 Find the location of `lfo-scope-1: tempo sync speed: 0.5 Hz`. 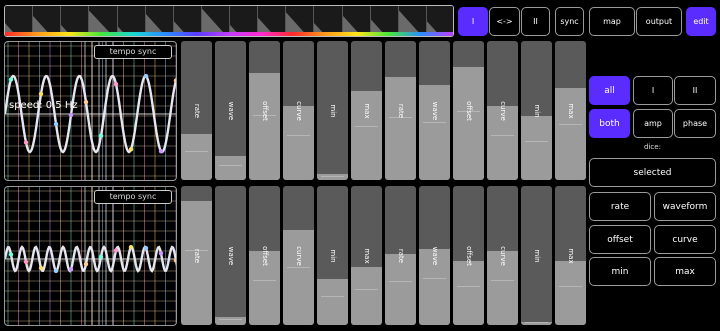

lfo-scope-1: tempo sync speed: 0.5 Hz is located at coordinates (90, 111).